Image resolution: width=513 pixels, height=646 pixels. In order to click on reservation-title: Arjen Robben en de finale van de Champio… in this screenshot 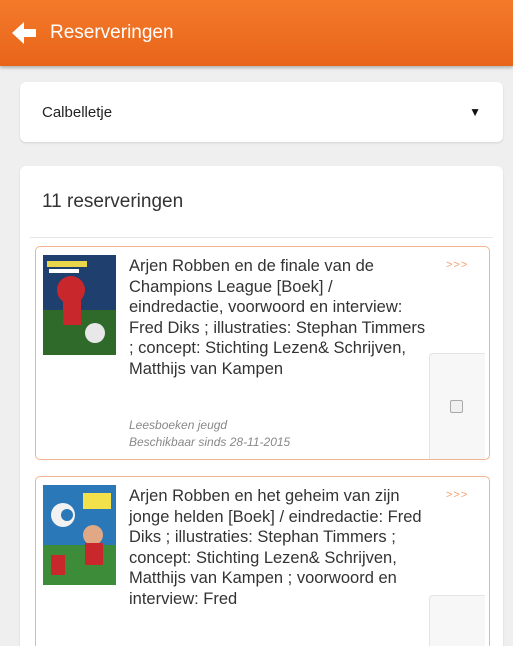, I will do `click(277, 317)`.